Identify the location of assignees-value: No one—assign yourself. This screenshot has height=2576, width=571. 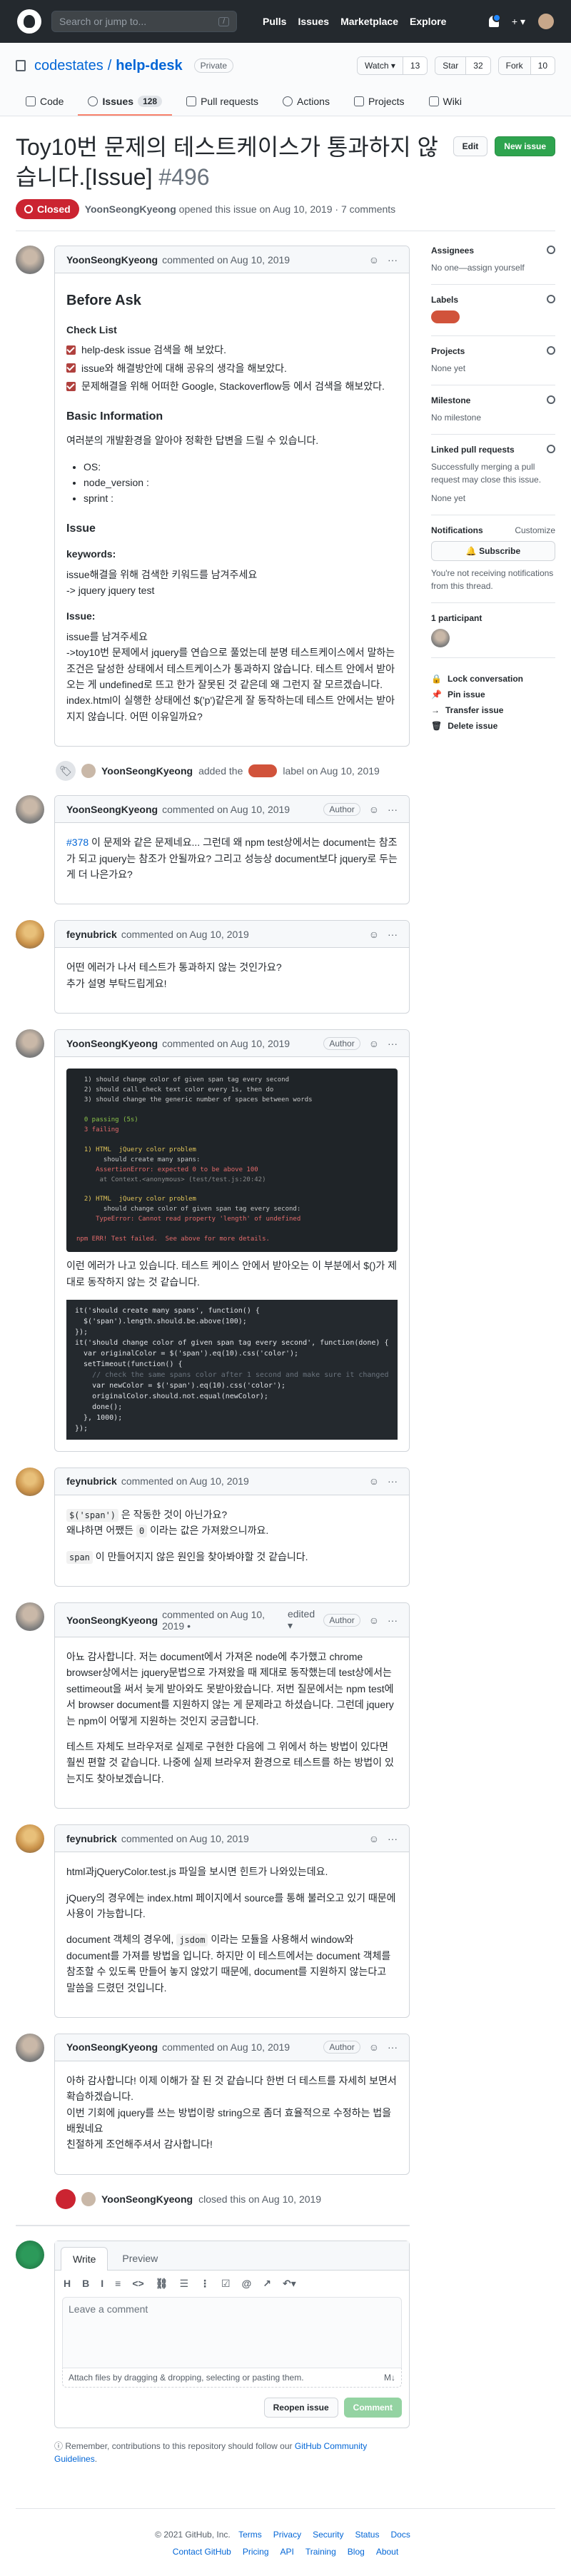
(493, 267).